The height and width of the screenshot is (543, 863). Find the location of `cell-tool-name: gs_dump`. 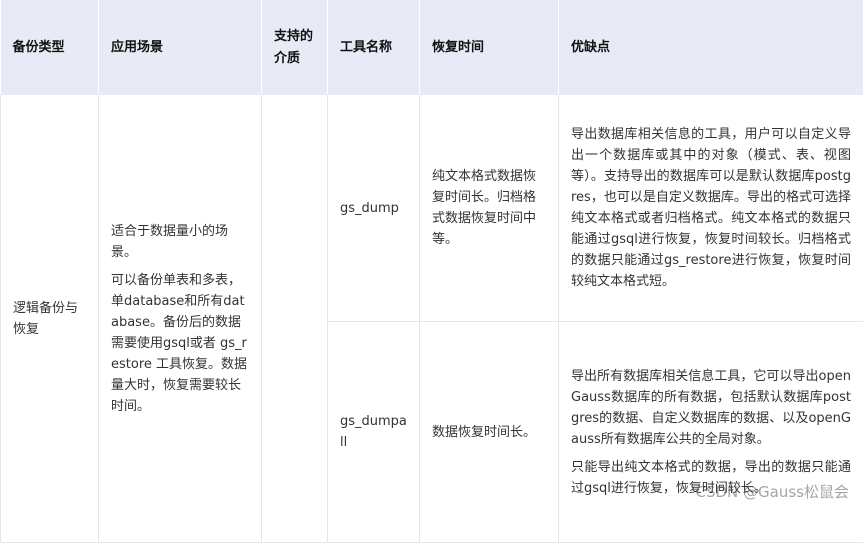

cell-tool-name: gs_dump is located at coordinates (374, 208).